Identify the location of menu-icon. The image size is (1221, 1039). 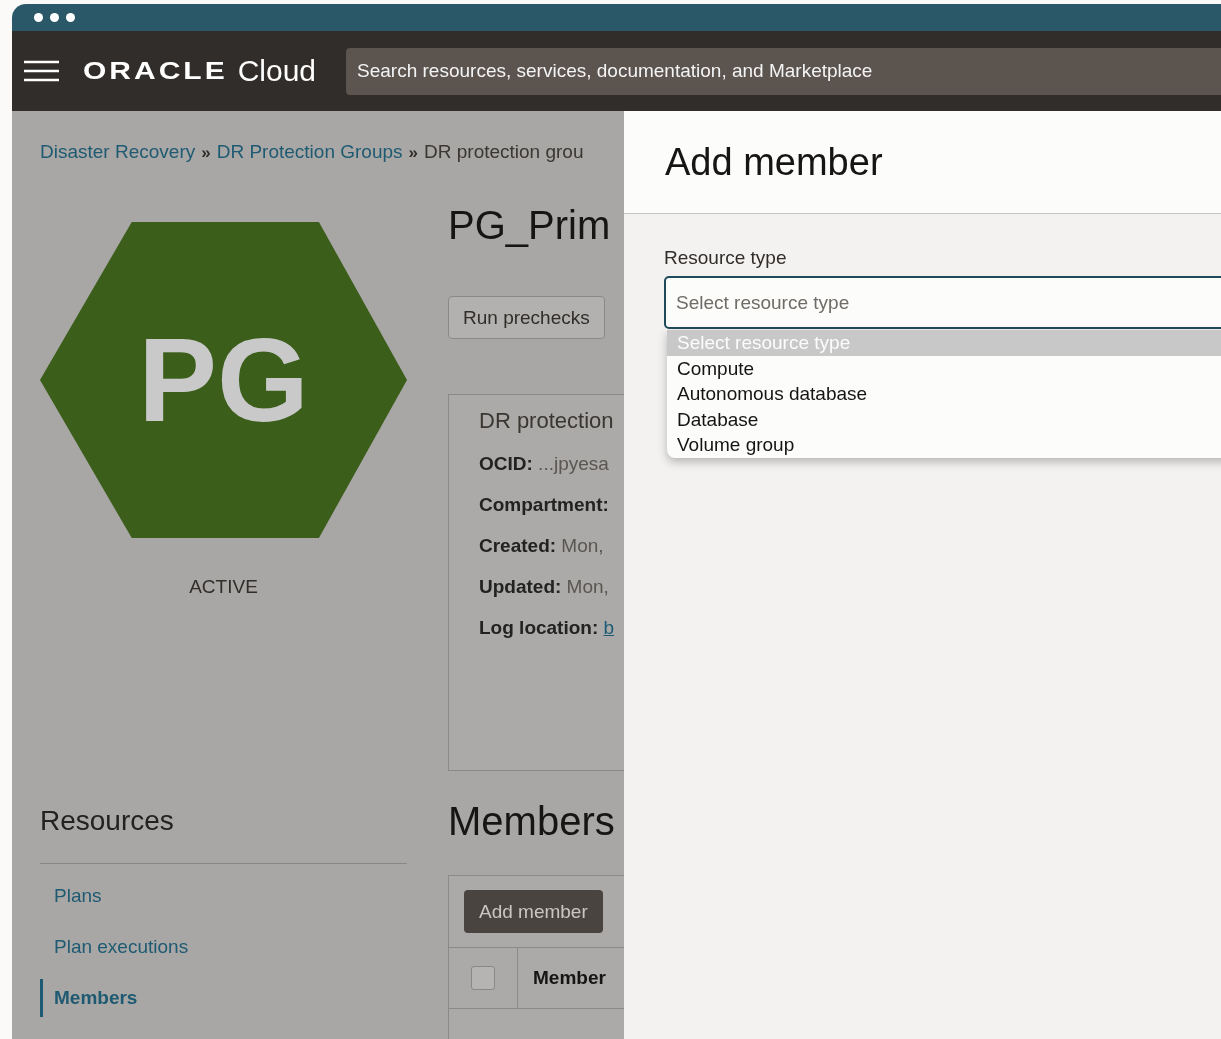
(41, 71).